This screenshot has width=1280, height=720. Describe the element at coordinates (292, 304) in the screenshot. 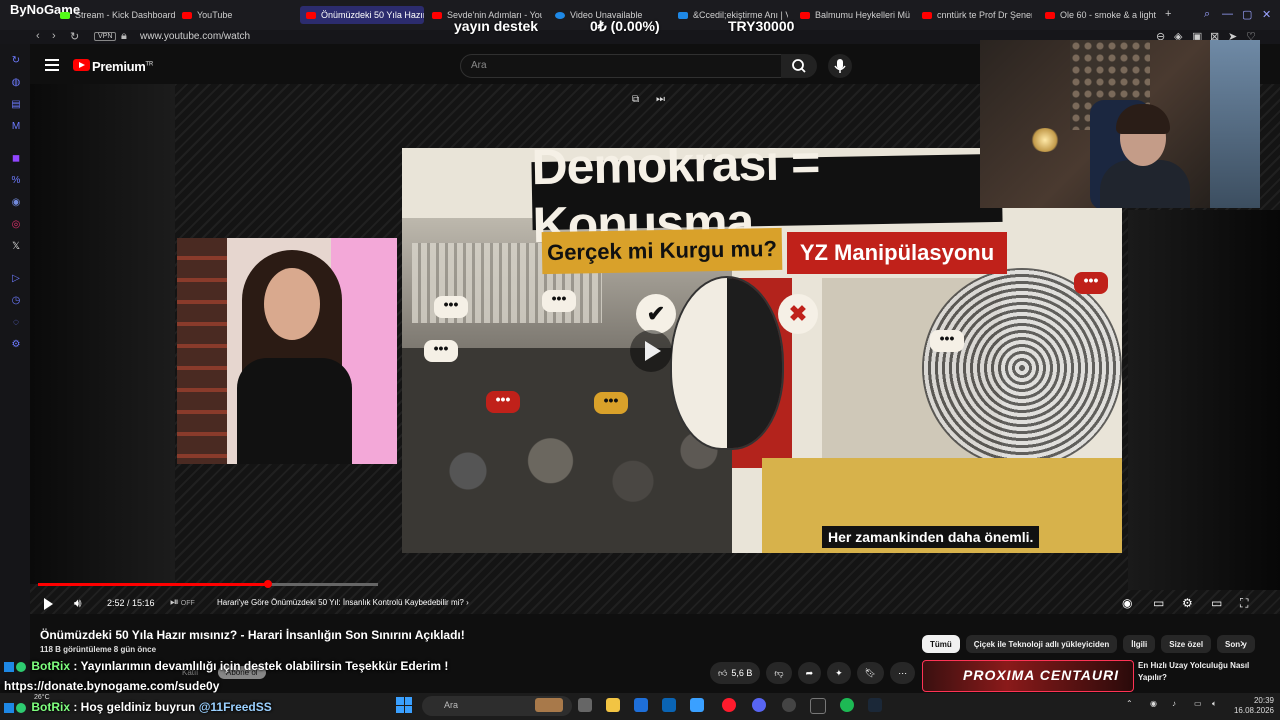

I see `presenter-face` at that location.